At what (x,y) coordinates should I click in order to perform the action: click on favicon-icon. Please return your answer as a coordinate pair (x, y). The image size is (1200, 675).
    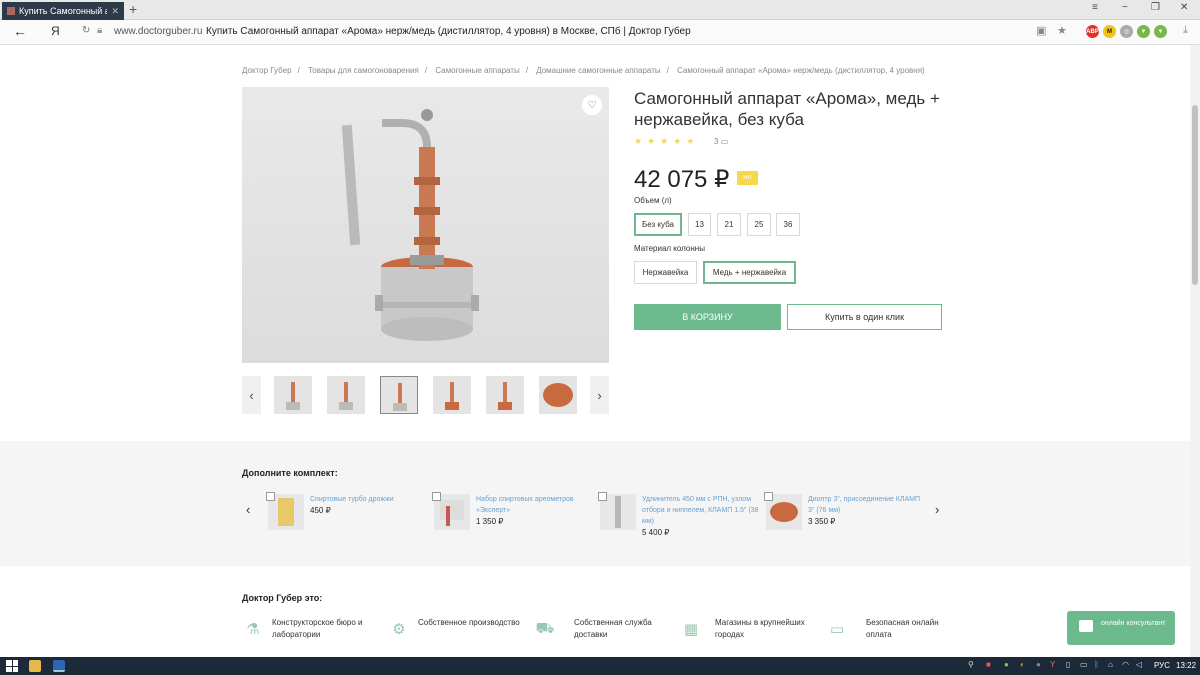
    Looking at the image, I should click on (11, 11).